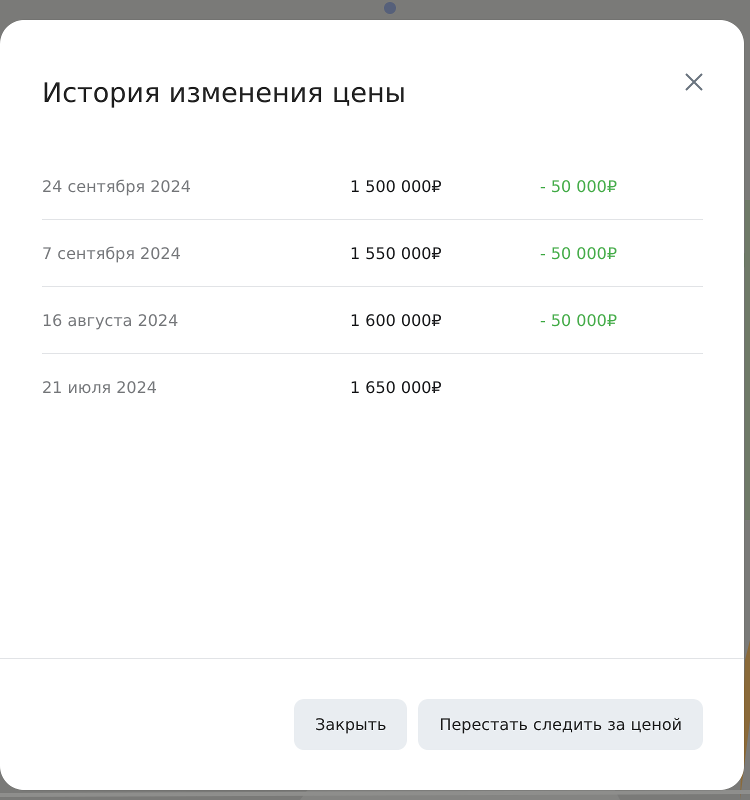 The image size is (750, 800). What do you see at coordinates (112, 253) in the screenshot?
I see `date-text: 7 сентября 2024` at bounding box center [112, 253].